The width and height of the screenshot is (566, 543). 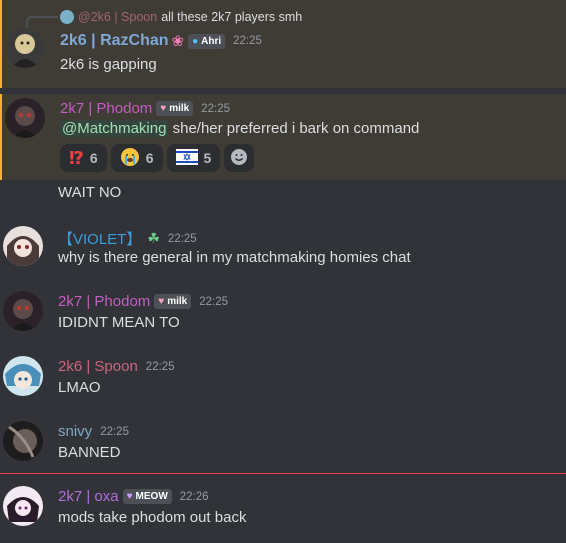 What do you see at coordinates (88, 496) in the screenshot?
I see `author-name: 2k7 | oxa` at bounding box center [88, 496].